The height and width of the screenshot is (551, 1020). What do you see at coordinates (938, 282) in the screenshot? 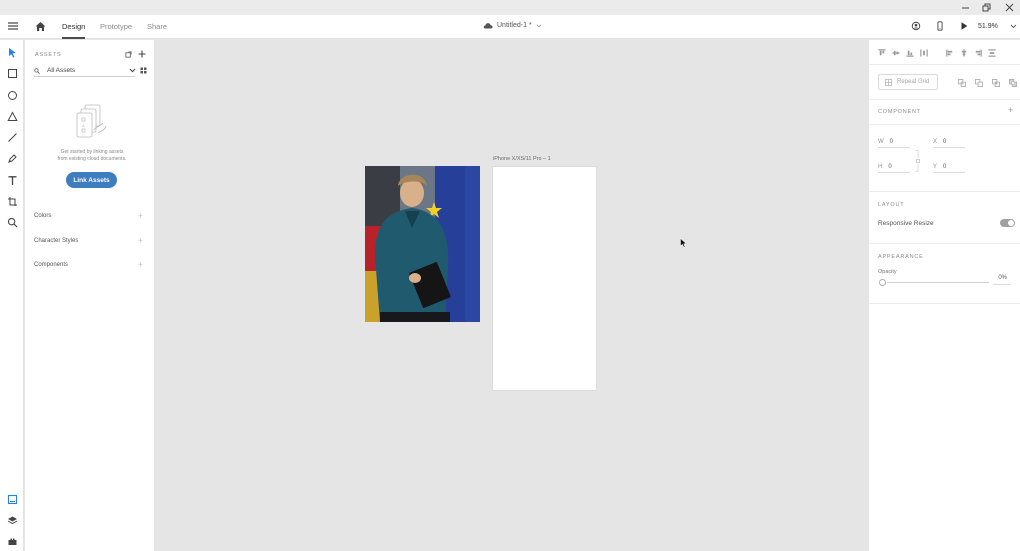
I see `opacity-slider-track` at bounding box center [938, 282].